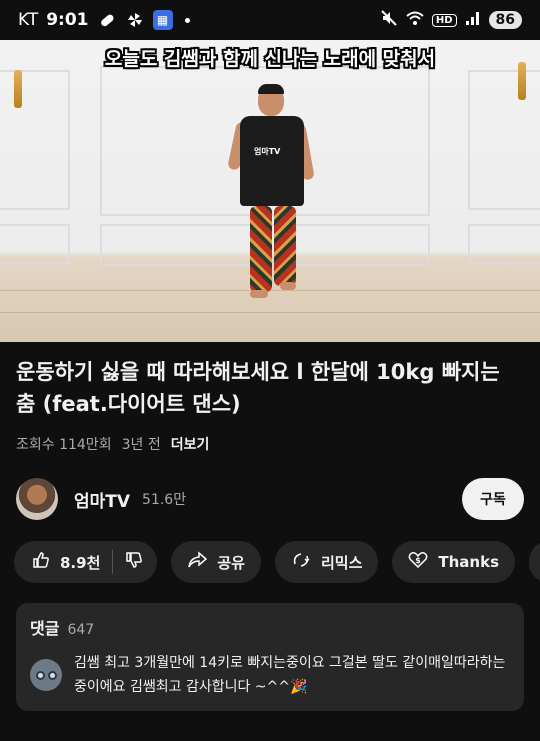 Image resolution: width=540 pixels, height=741 pixels. I want to click on view-count: 조회수 114만회, so click(64, 445).